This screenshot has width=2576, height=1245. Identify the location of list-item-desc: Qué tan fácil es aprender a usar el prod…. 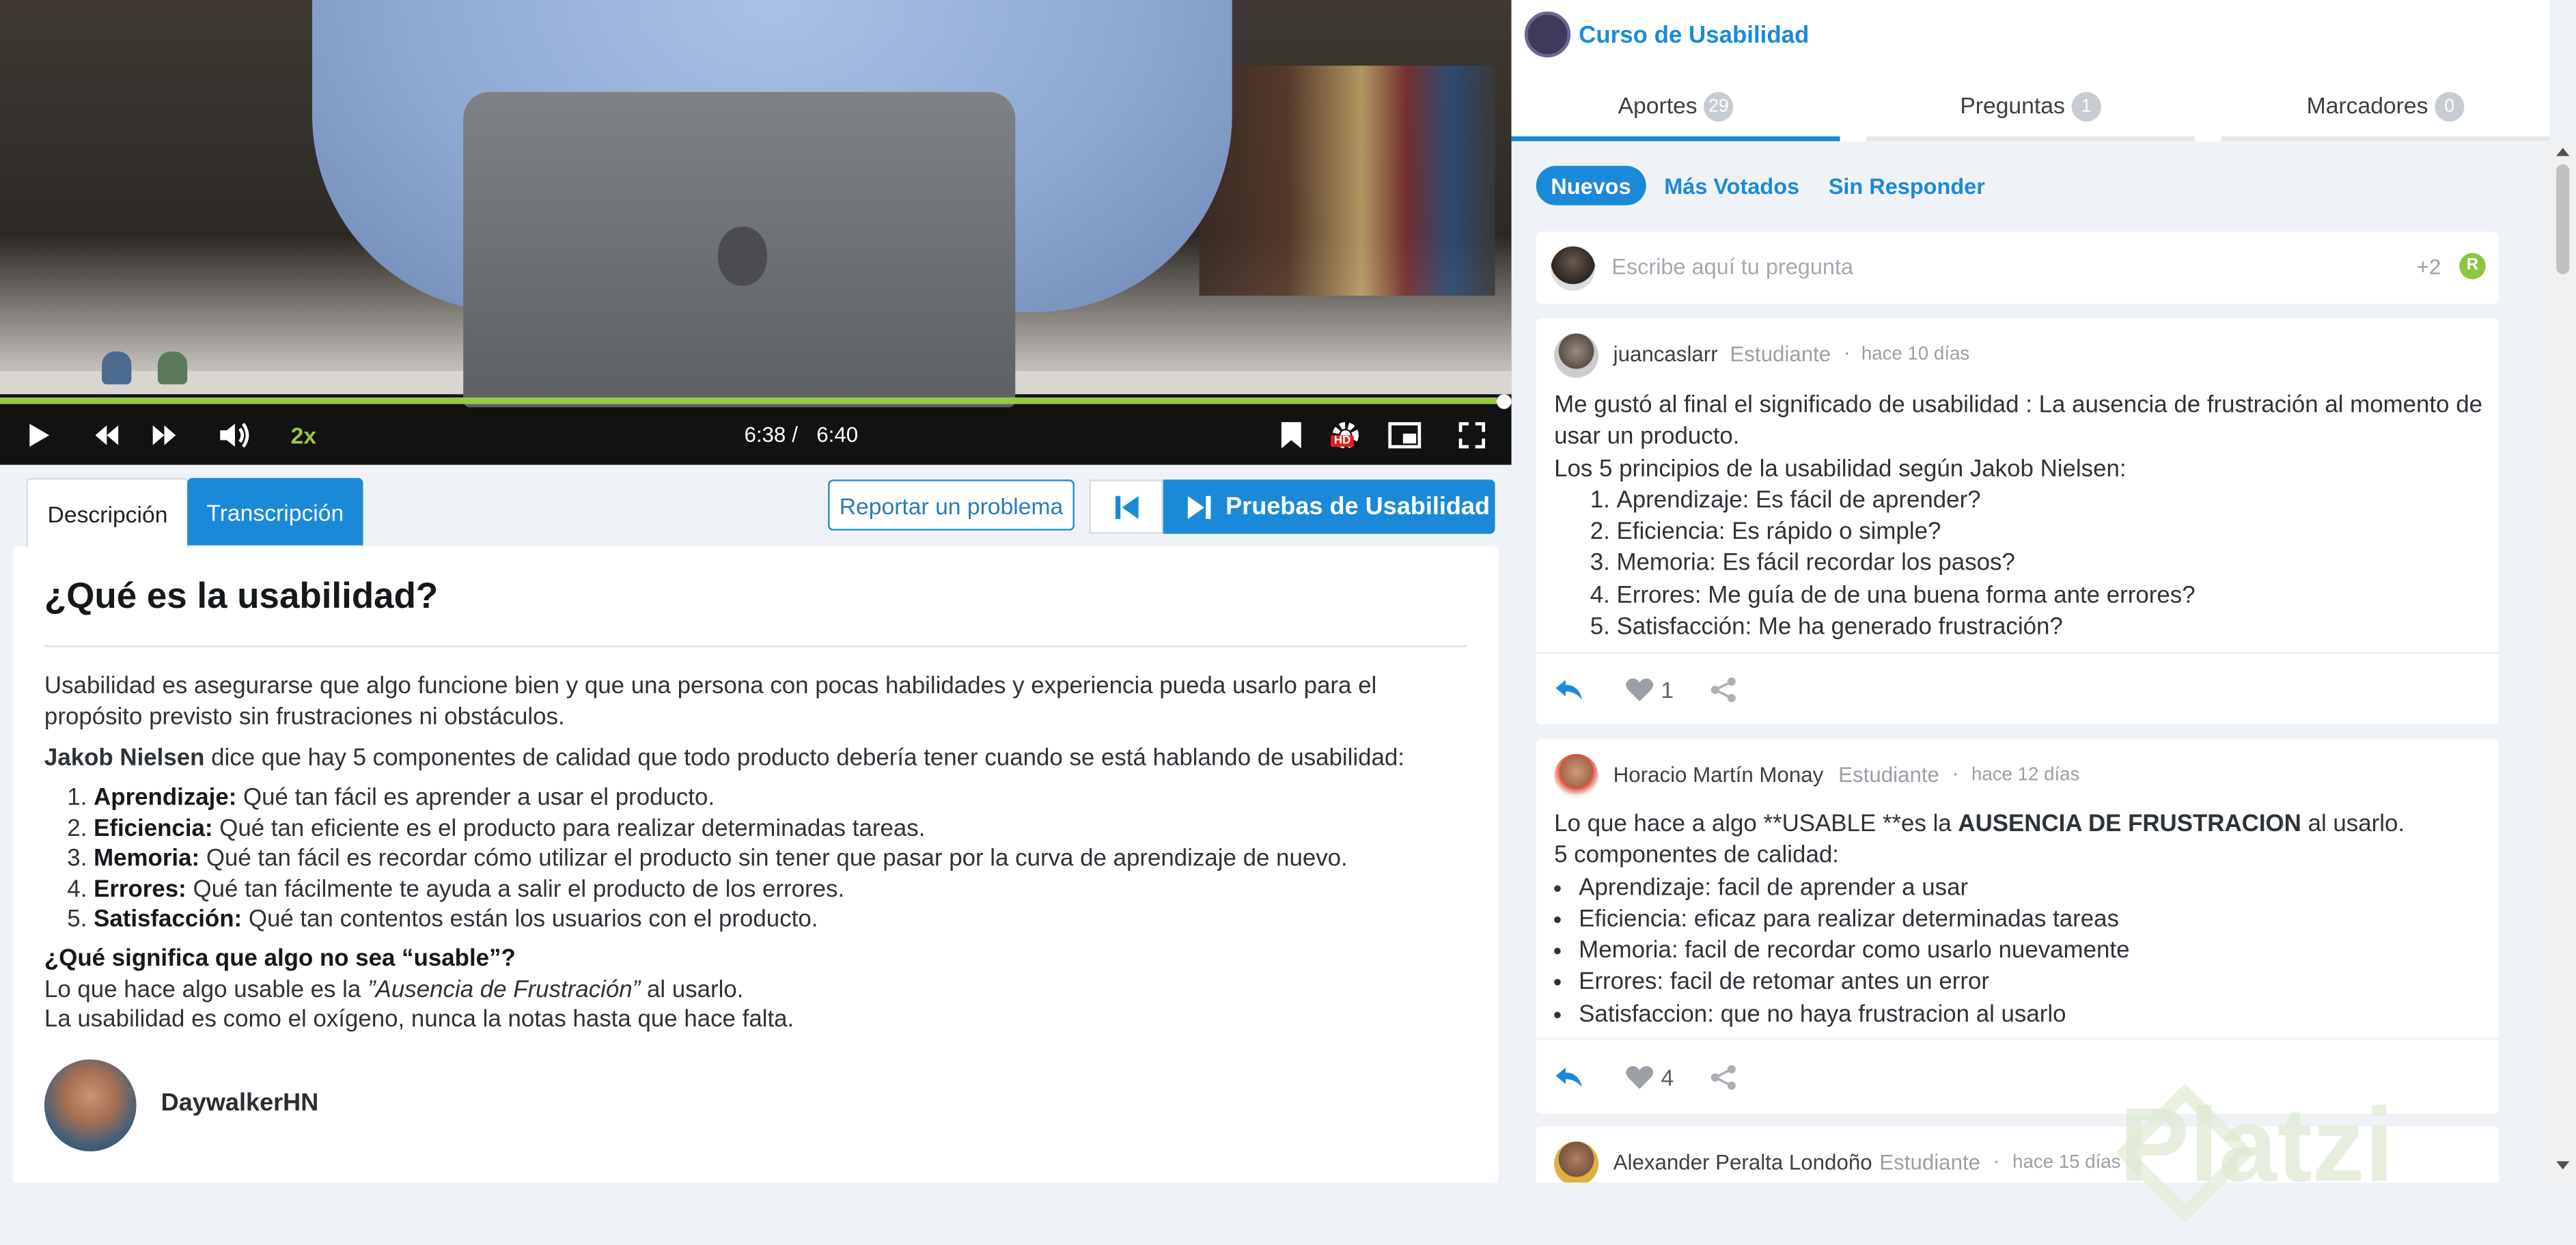
(475, 798).